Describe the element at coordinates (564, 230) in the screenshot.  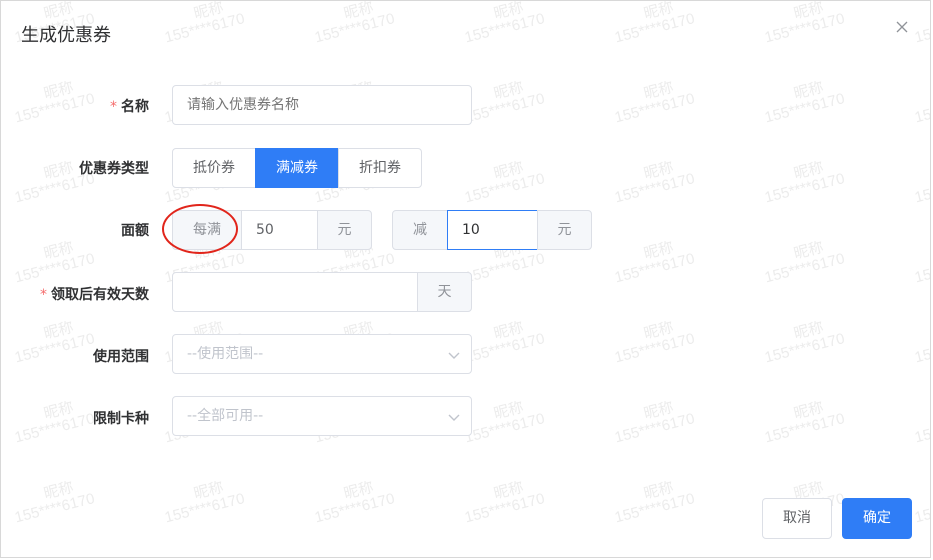
I see `discount-unit: 元` at that location.